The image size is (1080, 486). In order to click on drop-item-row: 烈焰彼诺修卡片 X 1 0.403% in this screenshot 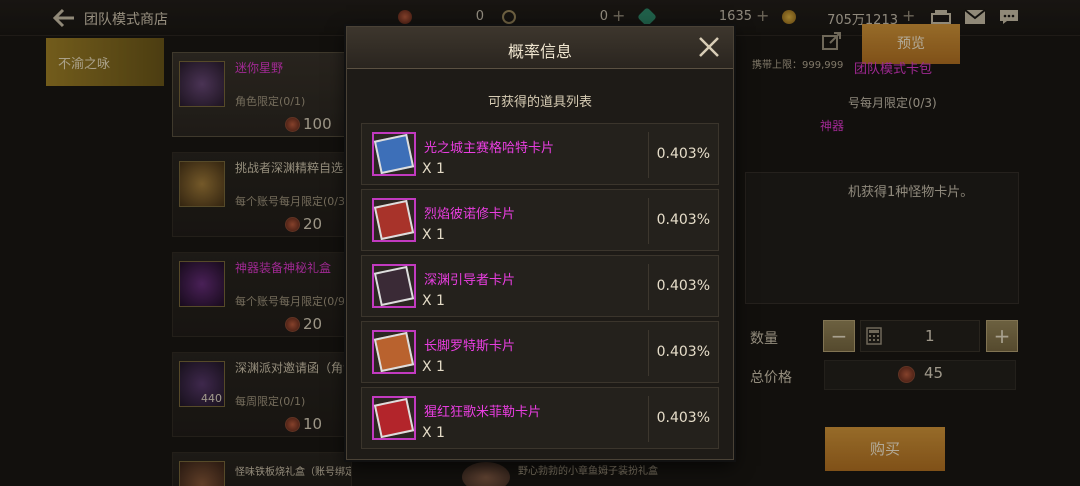, I will do `click(540, 220)`.